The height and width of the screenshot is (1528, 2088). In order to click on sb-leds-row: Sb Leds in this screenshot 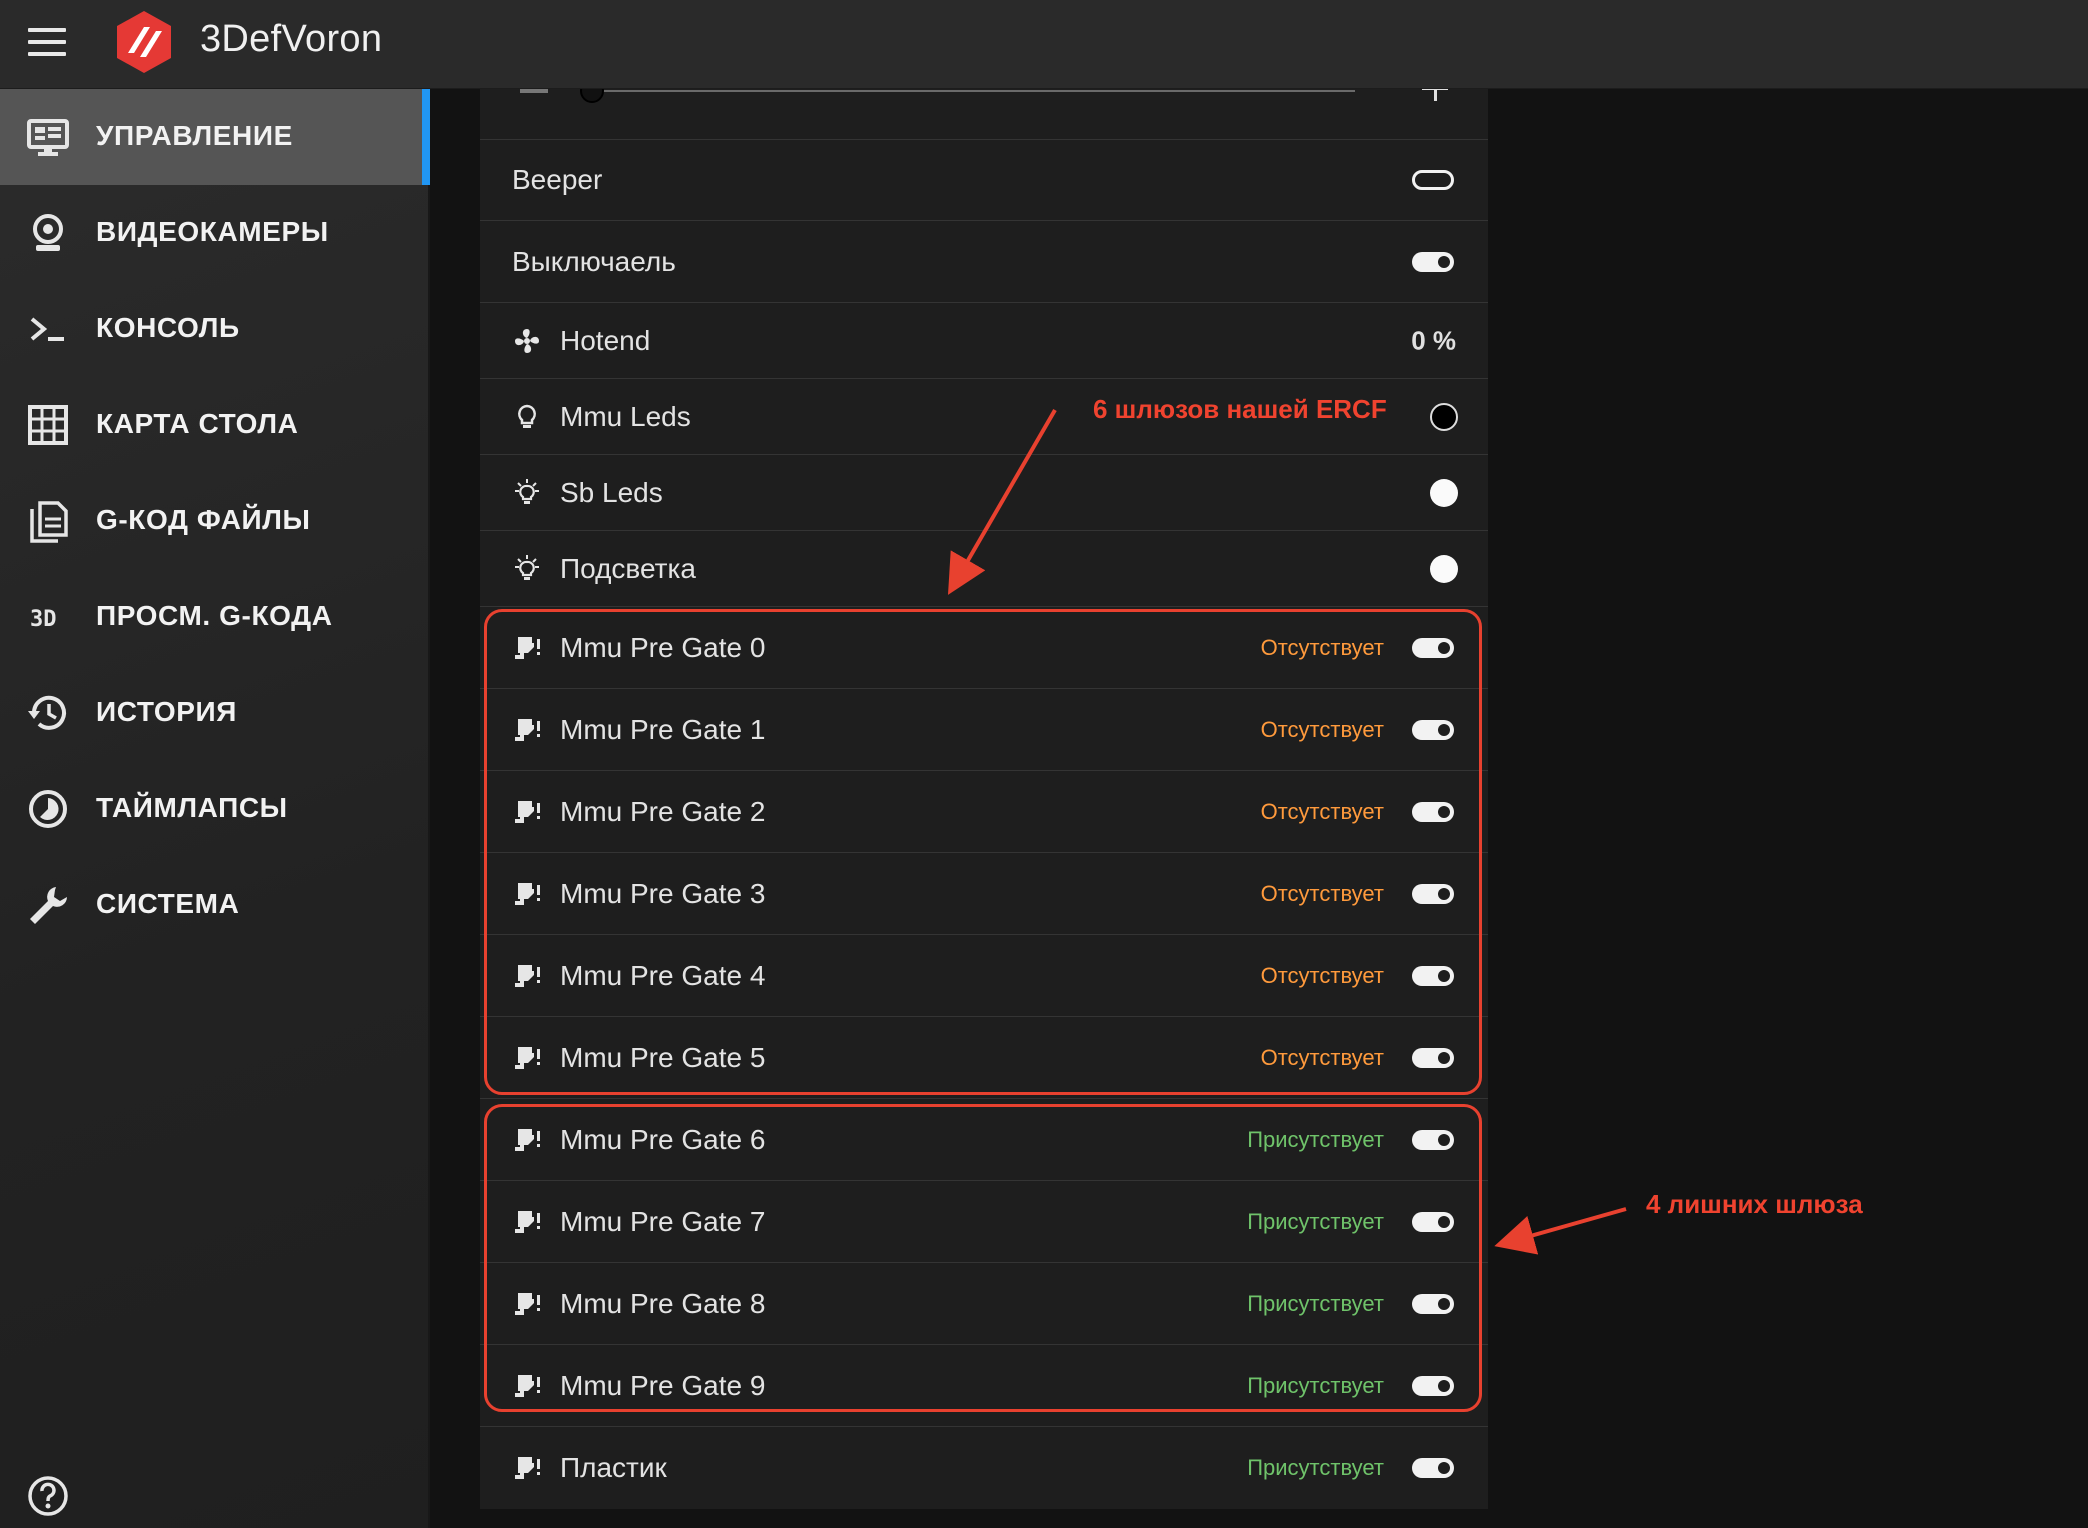, I will do `click(984, 492)`.